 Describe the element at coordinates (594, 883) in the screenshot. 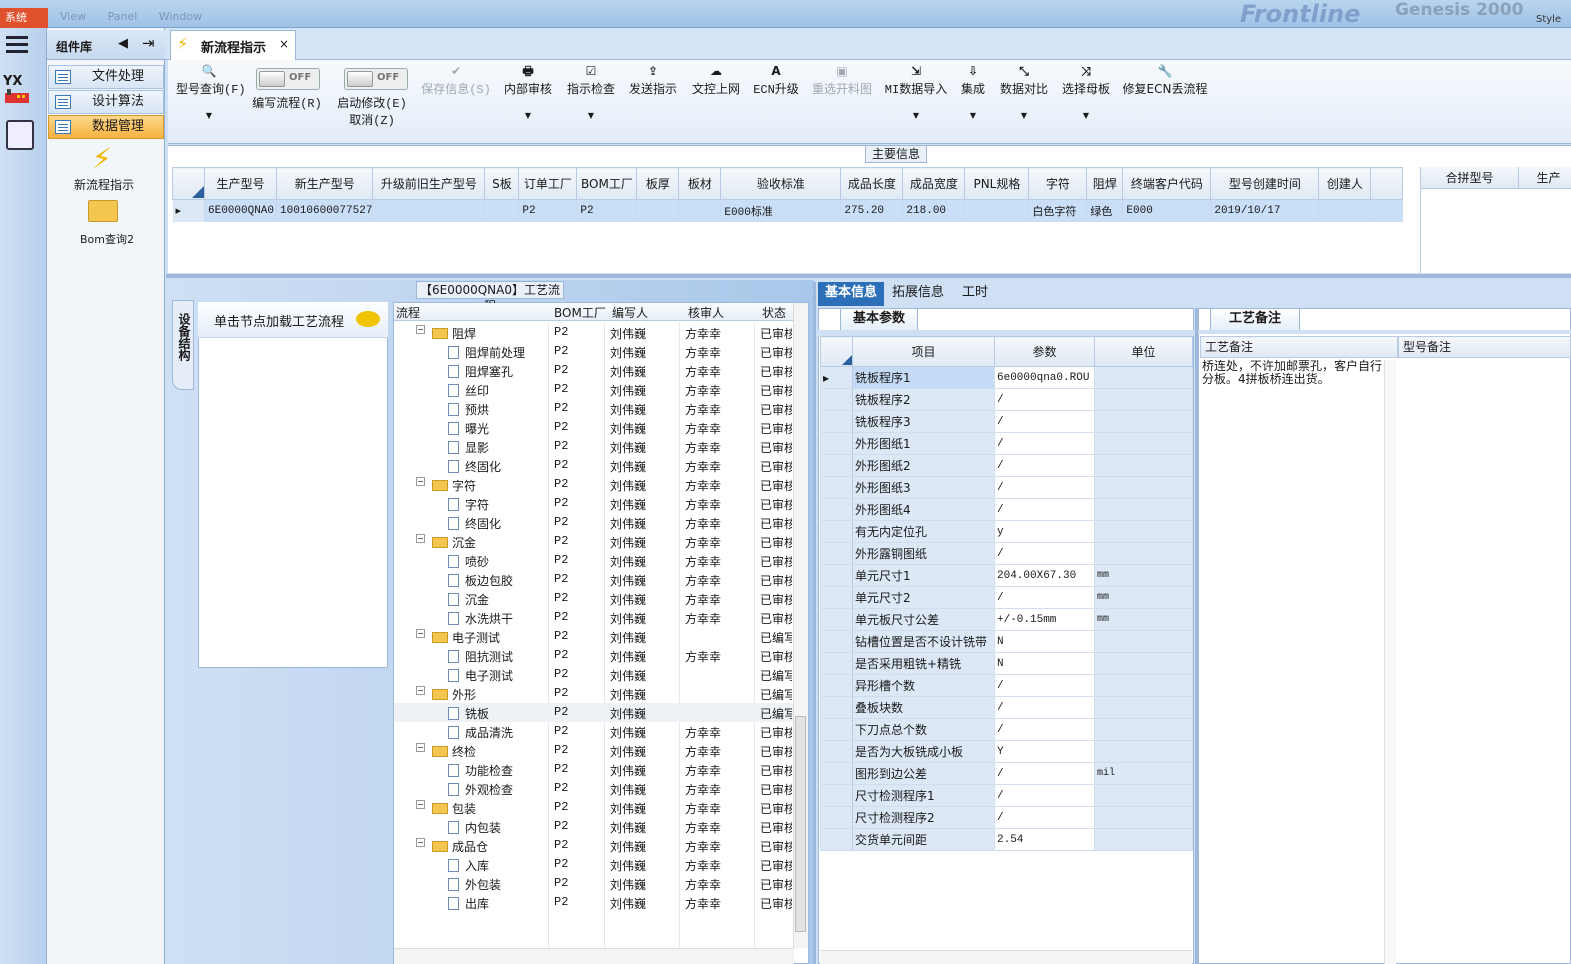

I see `tree-node-step: 外包装 P2 刘伟巍 方幸幸 已审核` at that location.